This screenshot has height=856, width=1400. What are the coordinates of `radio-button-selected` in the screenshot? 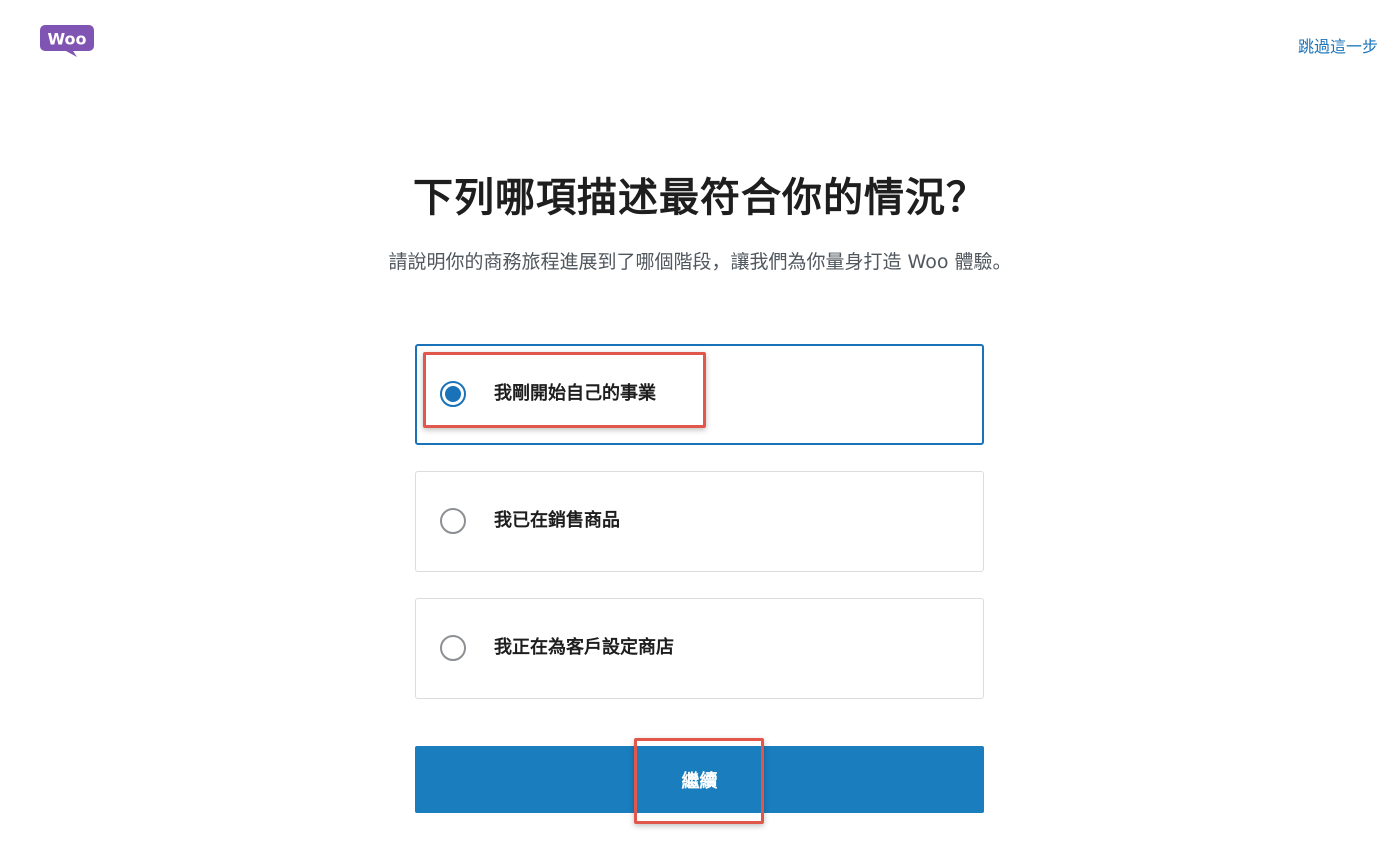 It's located at (453, 394).